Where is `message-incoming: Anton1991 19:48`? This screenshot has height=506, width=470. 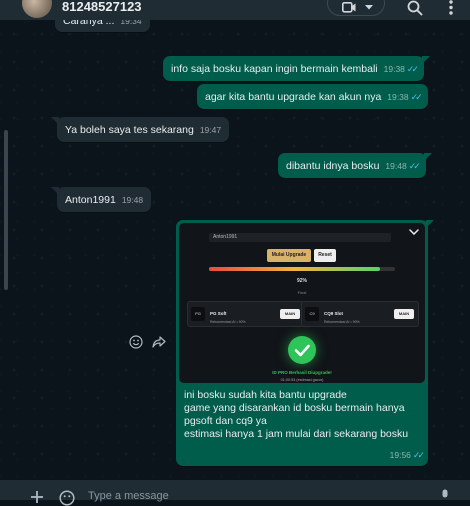 message-incoming: Anton1991 19:48 is located at coordinates (101, 199).